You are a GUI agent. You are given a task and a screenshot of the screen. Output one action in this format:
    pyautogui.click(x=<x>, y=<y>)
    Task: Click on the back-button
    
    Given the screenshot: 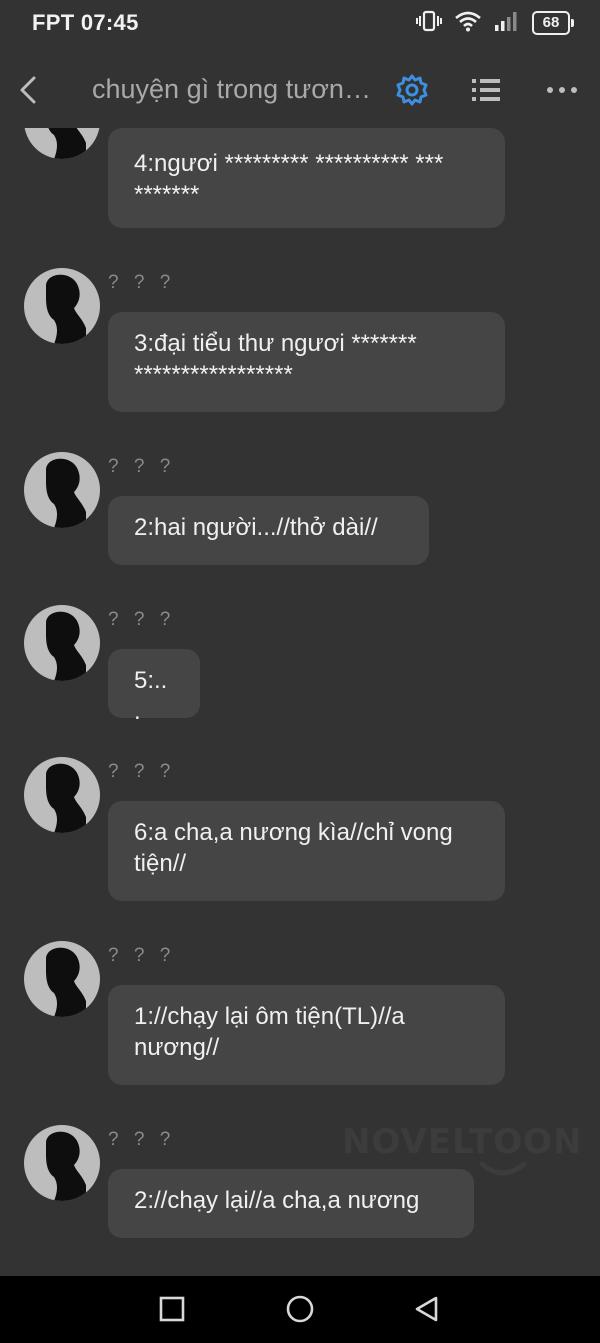 What is the action you would take?
    pyautogui.click(x=29, y=90)
    